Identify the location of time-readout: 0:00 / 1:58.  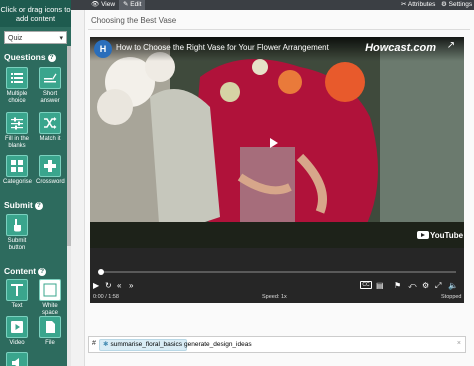
(106, 297).